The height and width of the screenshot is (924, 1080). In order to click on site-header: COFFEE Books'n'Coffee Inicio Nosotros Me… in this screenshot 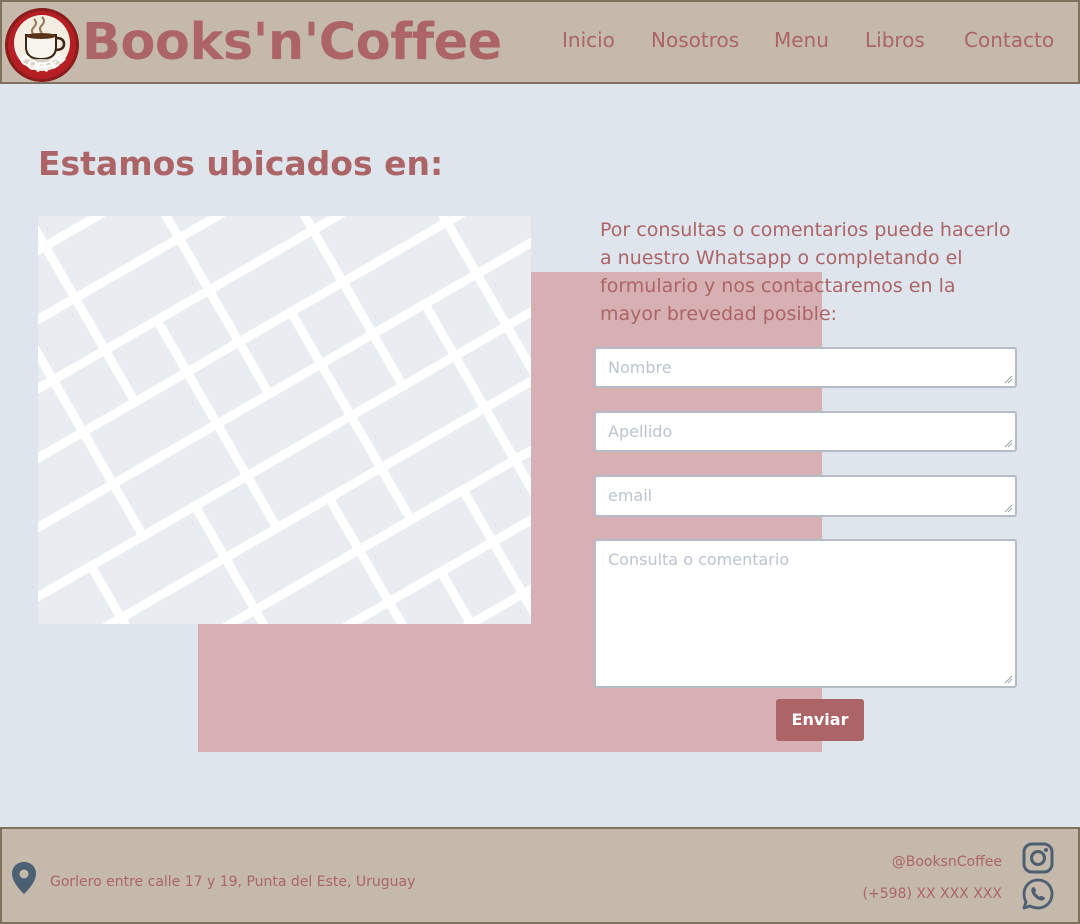, I will do `click(540, 42)`.